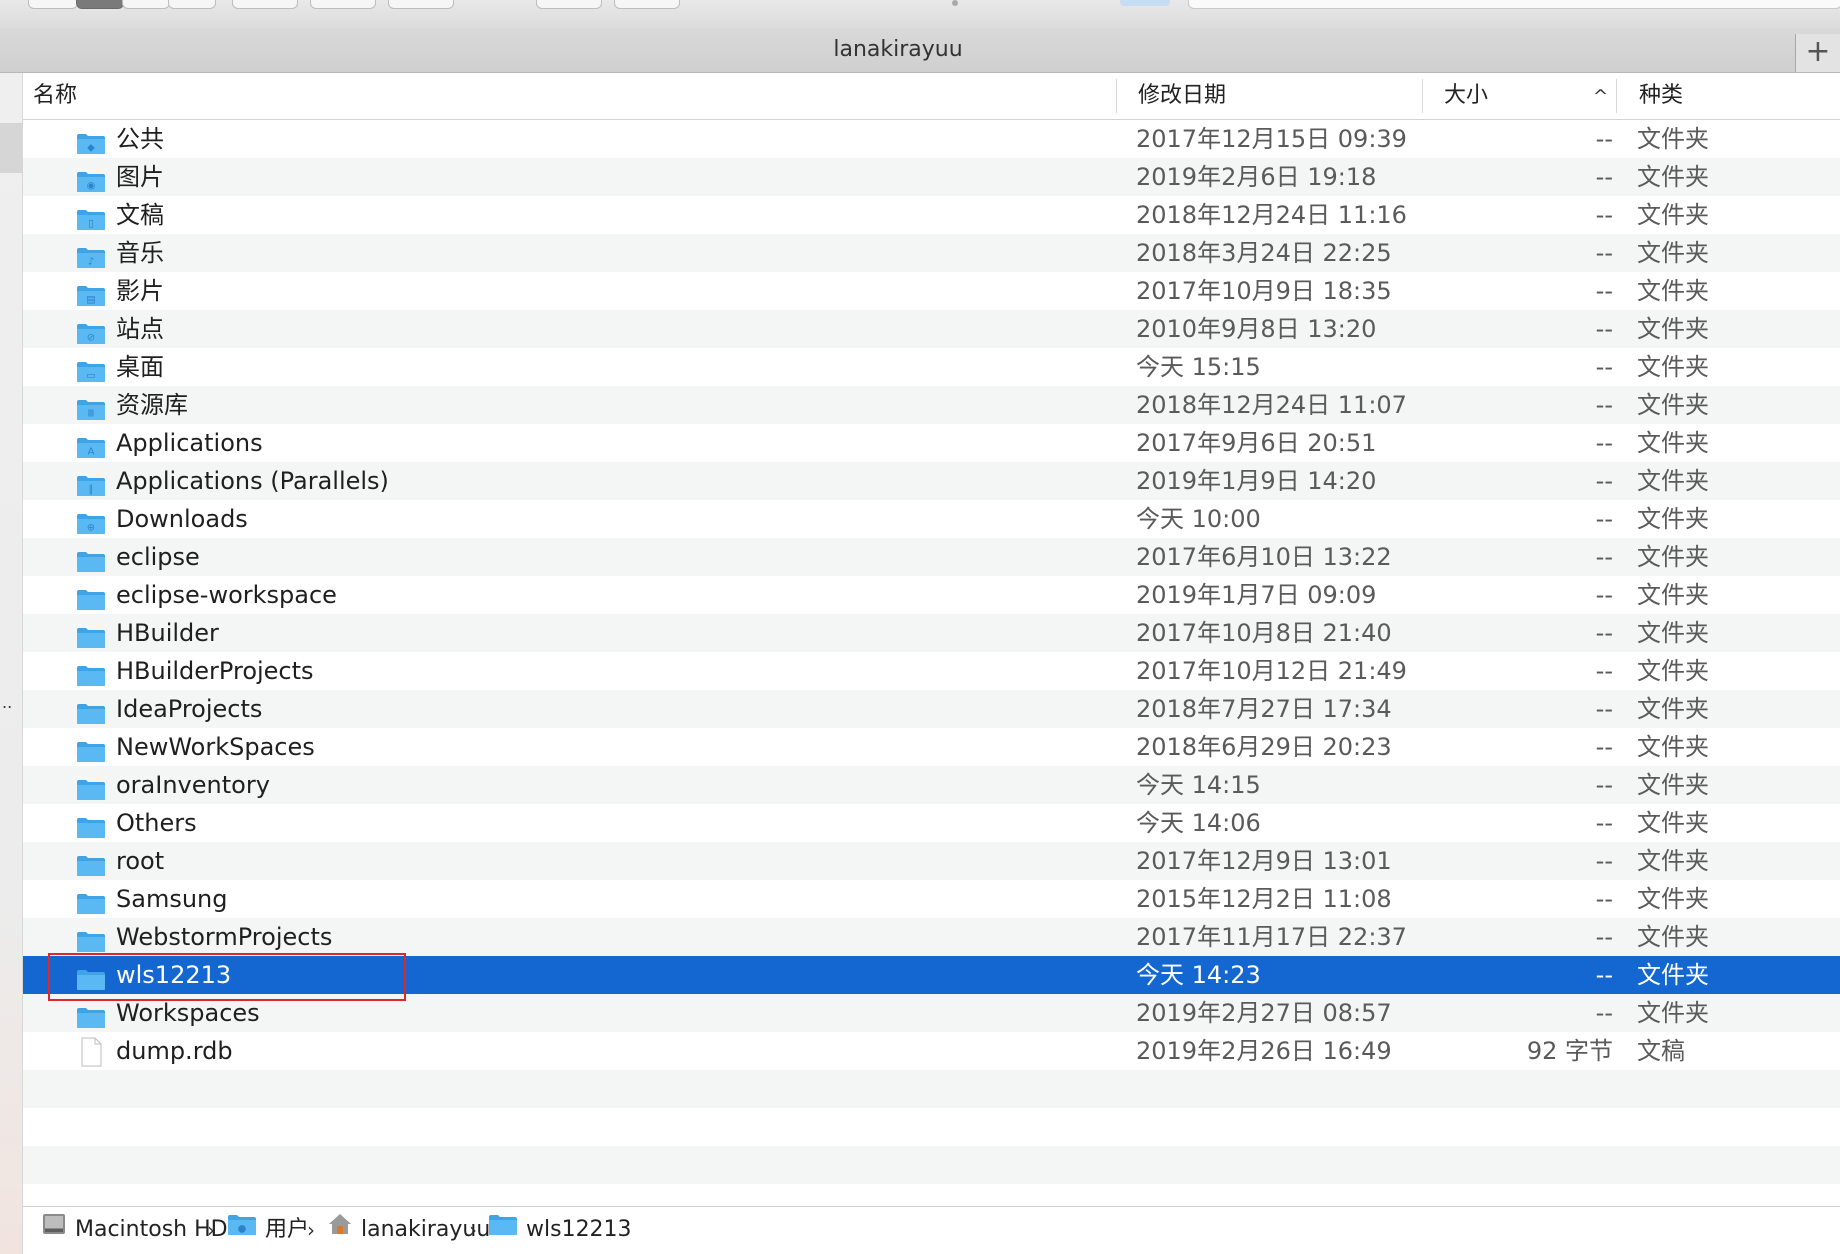 This screenshot has height=1254, width=1840. What do you see at coordinates (1264, 253) in the screenshot?
I see `file-modified-date: 2018年3月24日 22:25` at bounding box center [1264, 253].